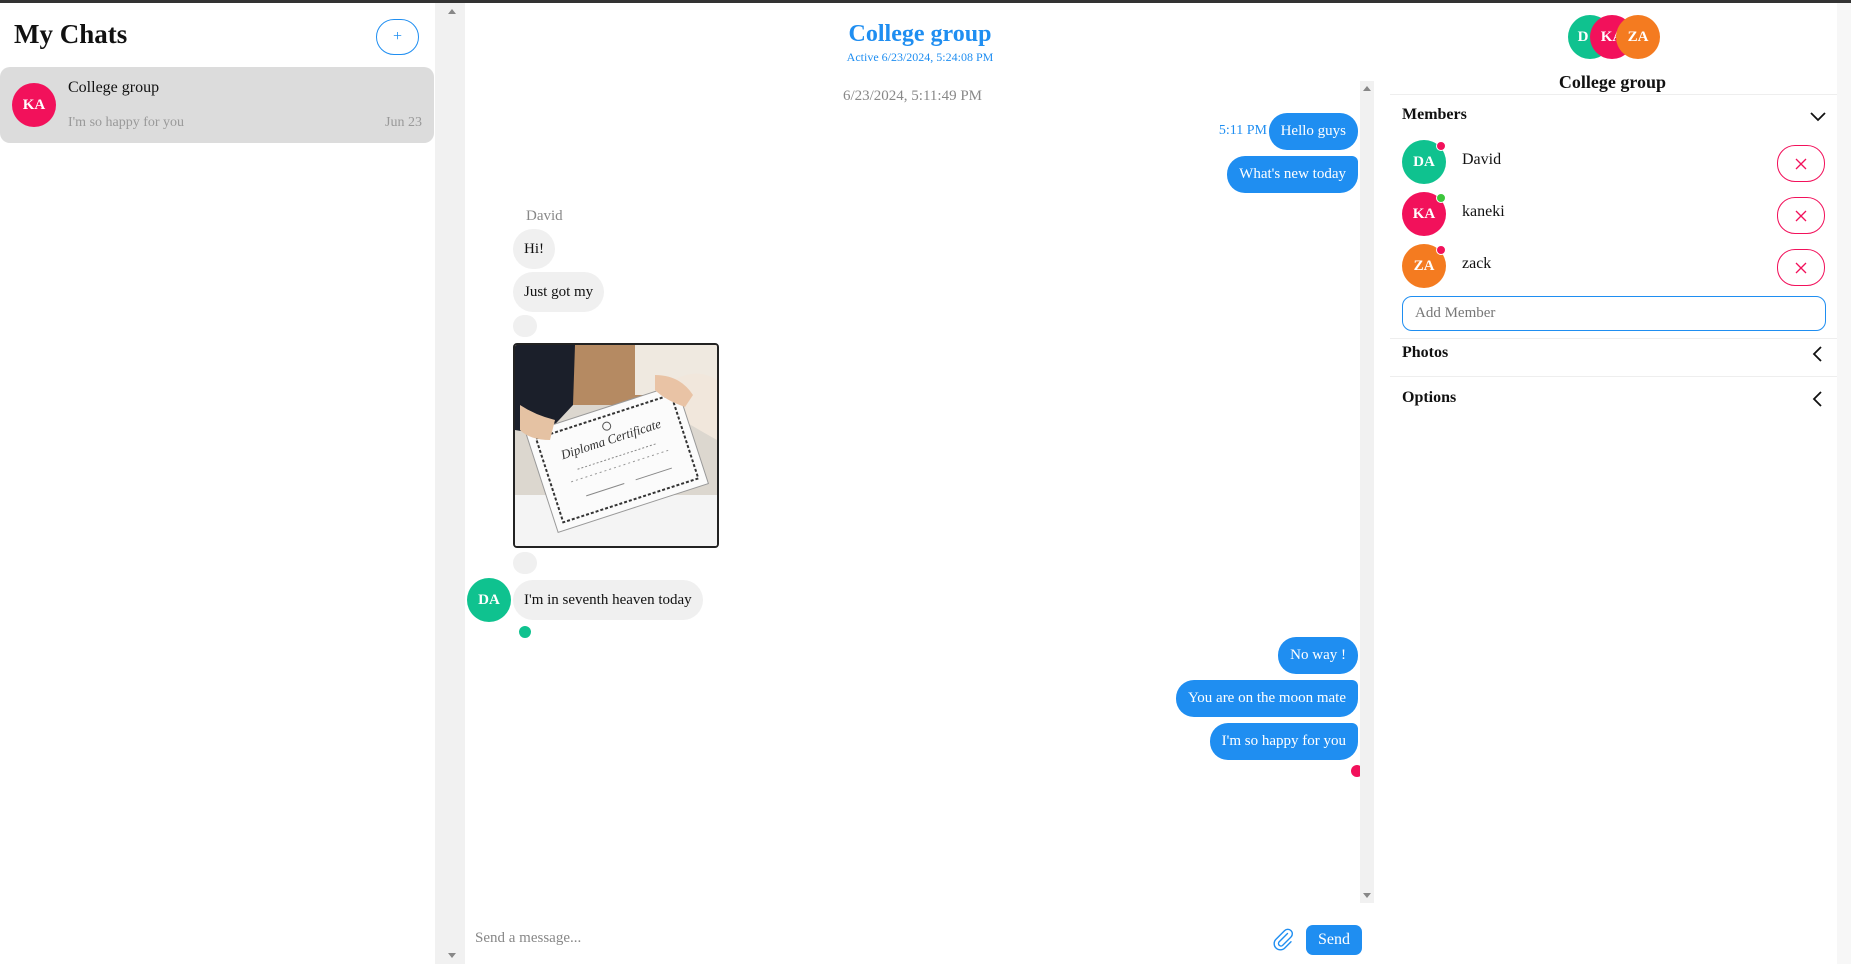 The image size is (1851, 964). I want to click on chat-date: Jun 23, so click(403, 122).